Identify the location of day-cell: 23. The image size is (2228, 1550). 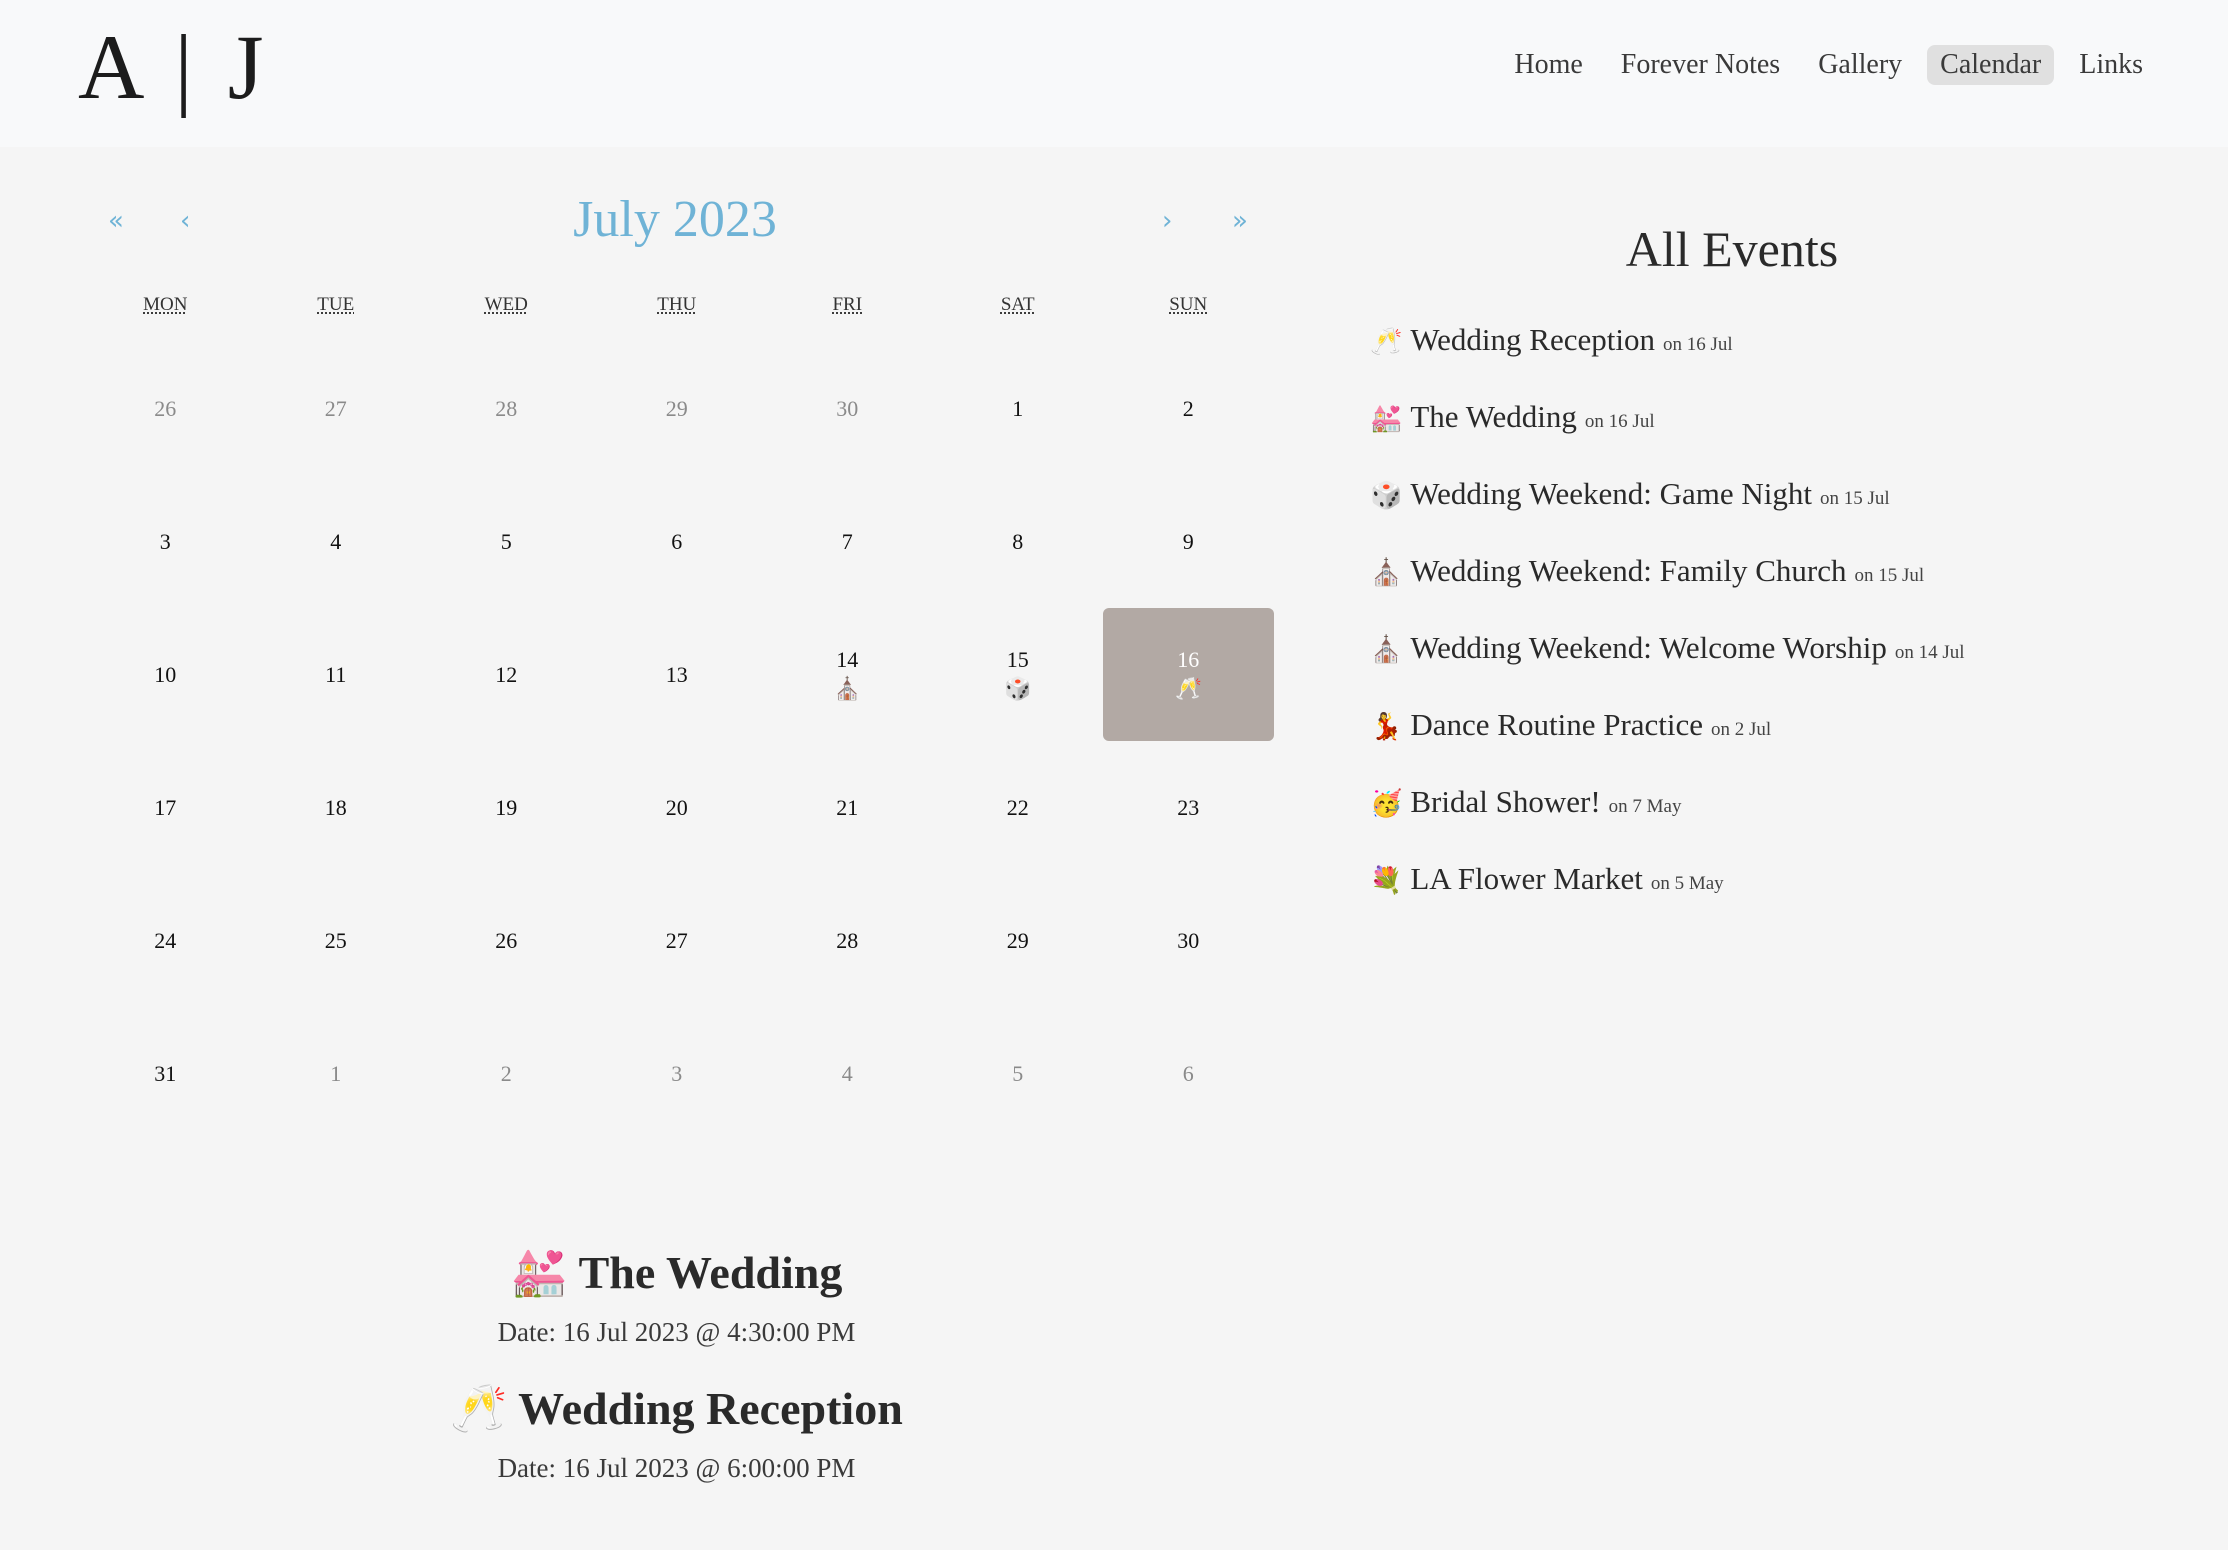
(1188, 807).